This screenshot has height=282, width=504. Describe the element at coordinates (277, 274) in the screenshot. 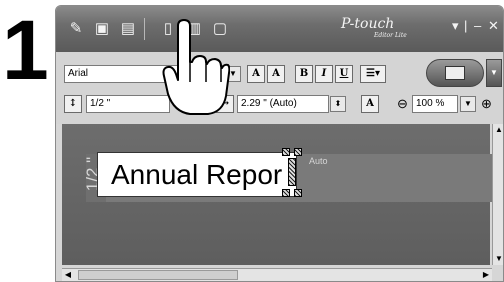

I see `horizontal-scrollbar: ◀ ▶` at that location.